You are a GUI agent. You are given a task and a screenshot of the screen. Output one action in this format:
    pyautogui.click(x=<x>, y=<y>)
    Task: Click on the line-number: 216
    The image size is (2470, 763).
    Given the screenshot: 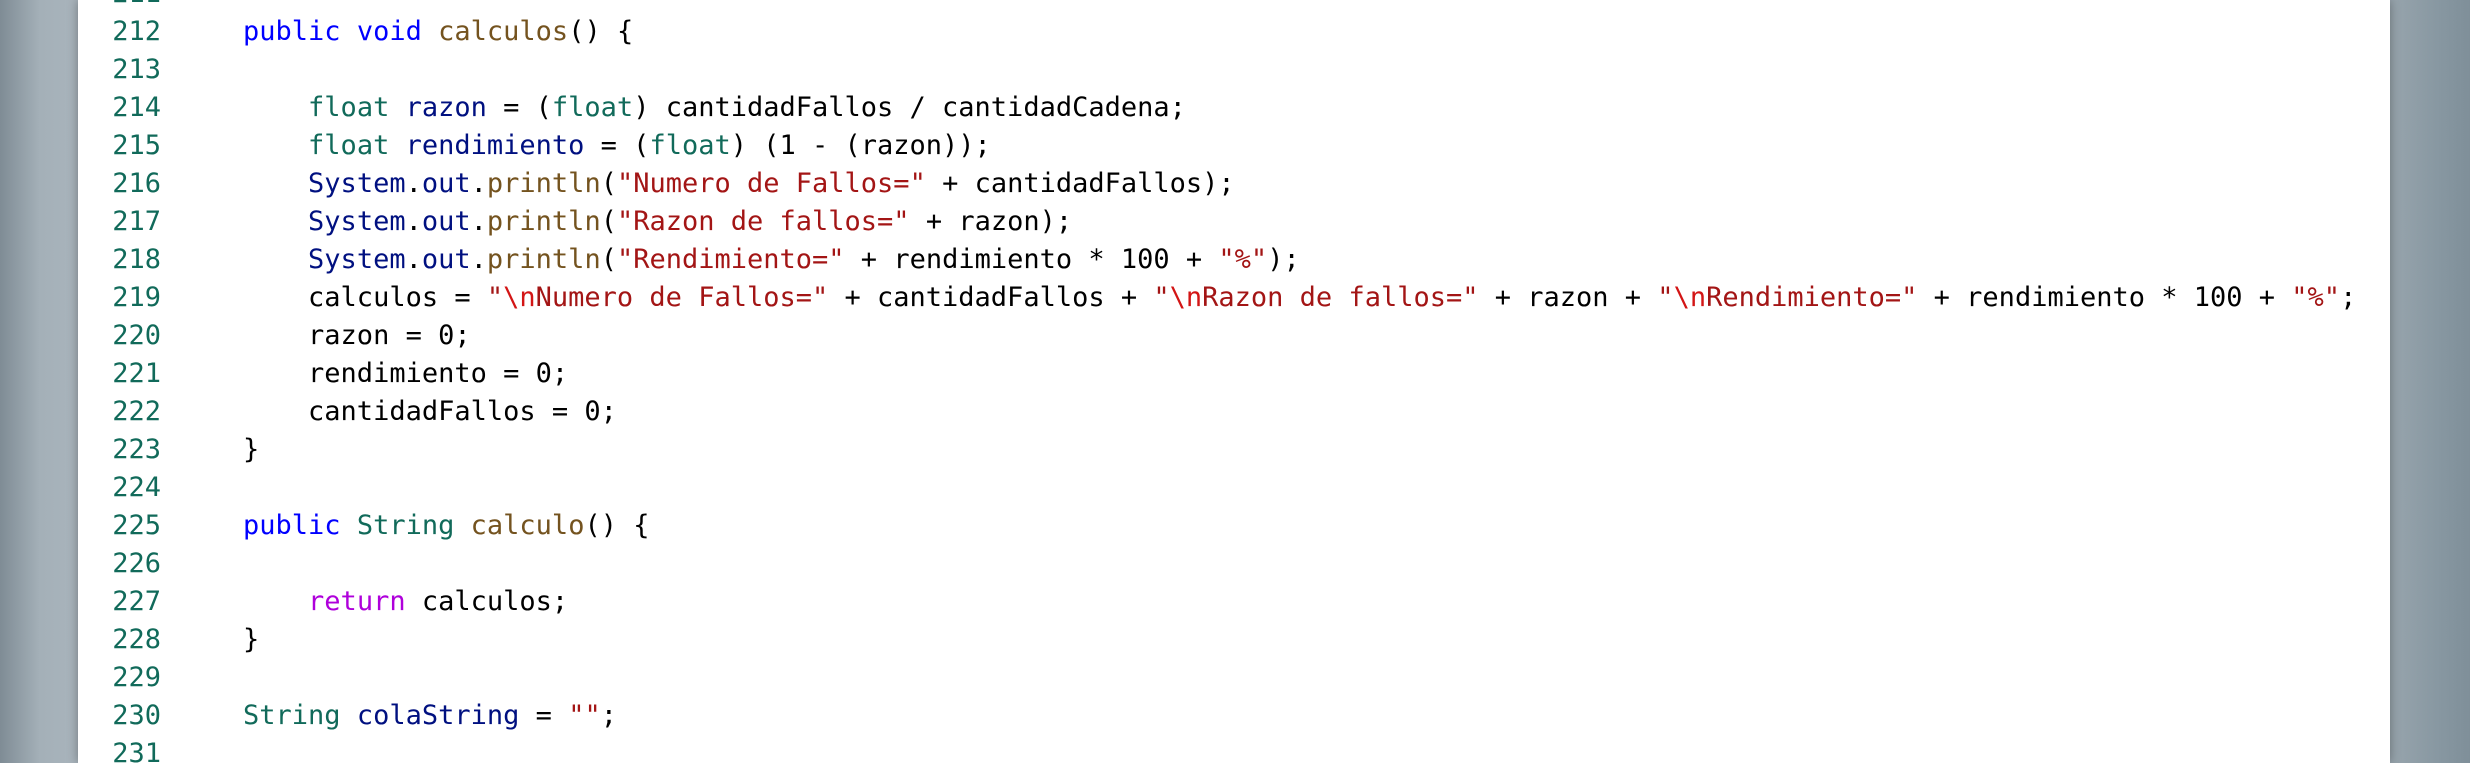 What is the action you would take?
    pyautogui.click(x=136, y=183)
    